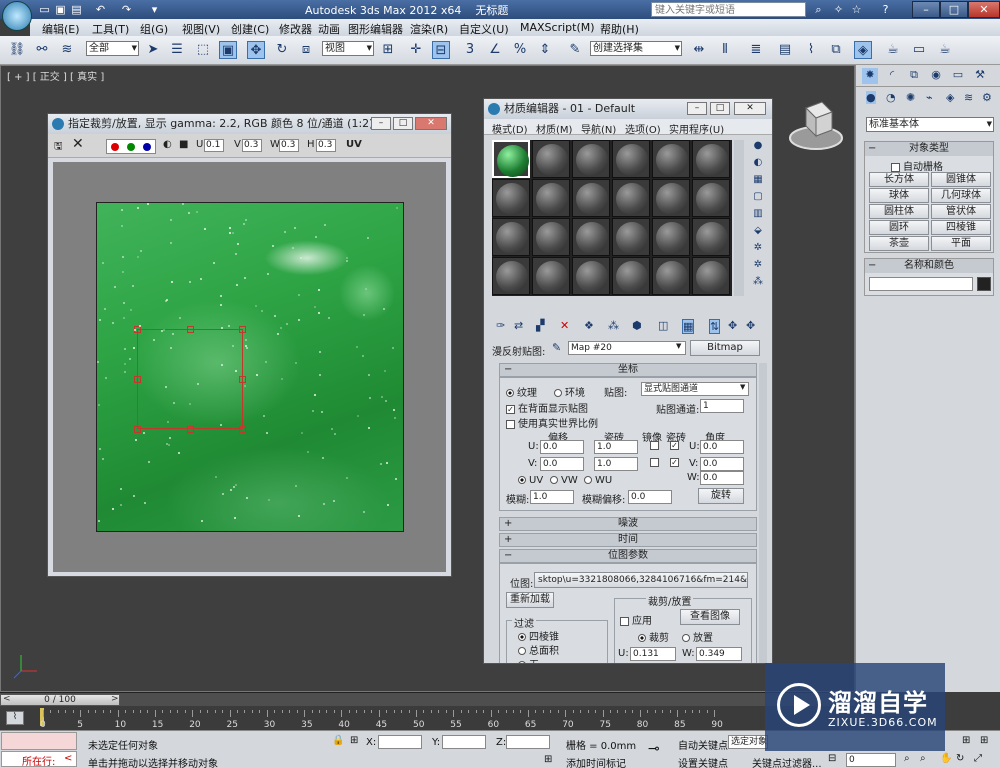 This screenshot has width=1000, height=768. I want to click on put-to-library-icon: ⬢, so click(637, 325).